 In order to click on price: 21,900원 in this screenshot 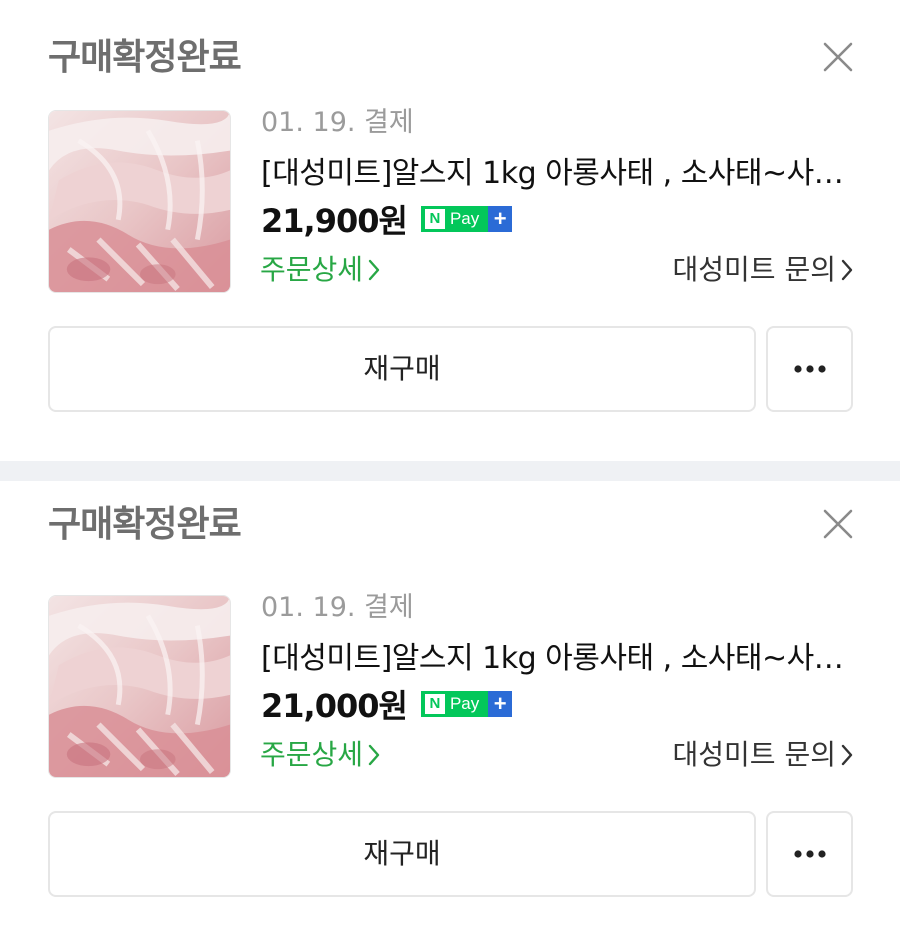, I will do `click(334, 221)`.